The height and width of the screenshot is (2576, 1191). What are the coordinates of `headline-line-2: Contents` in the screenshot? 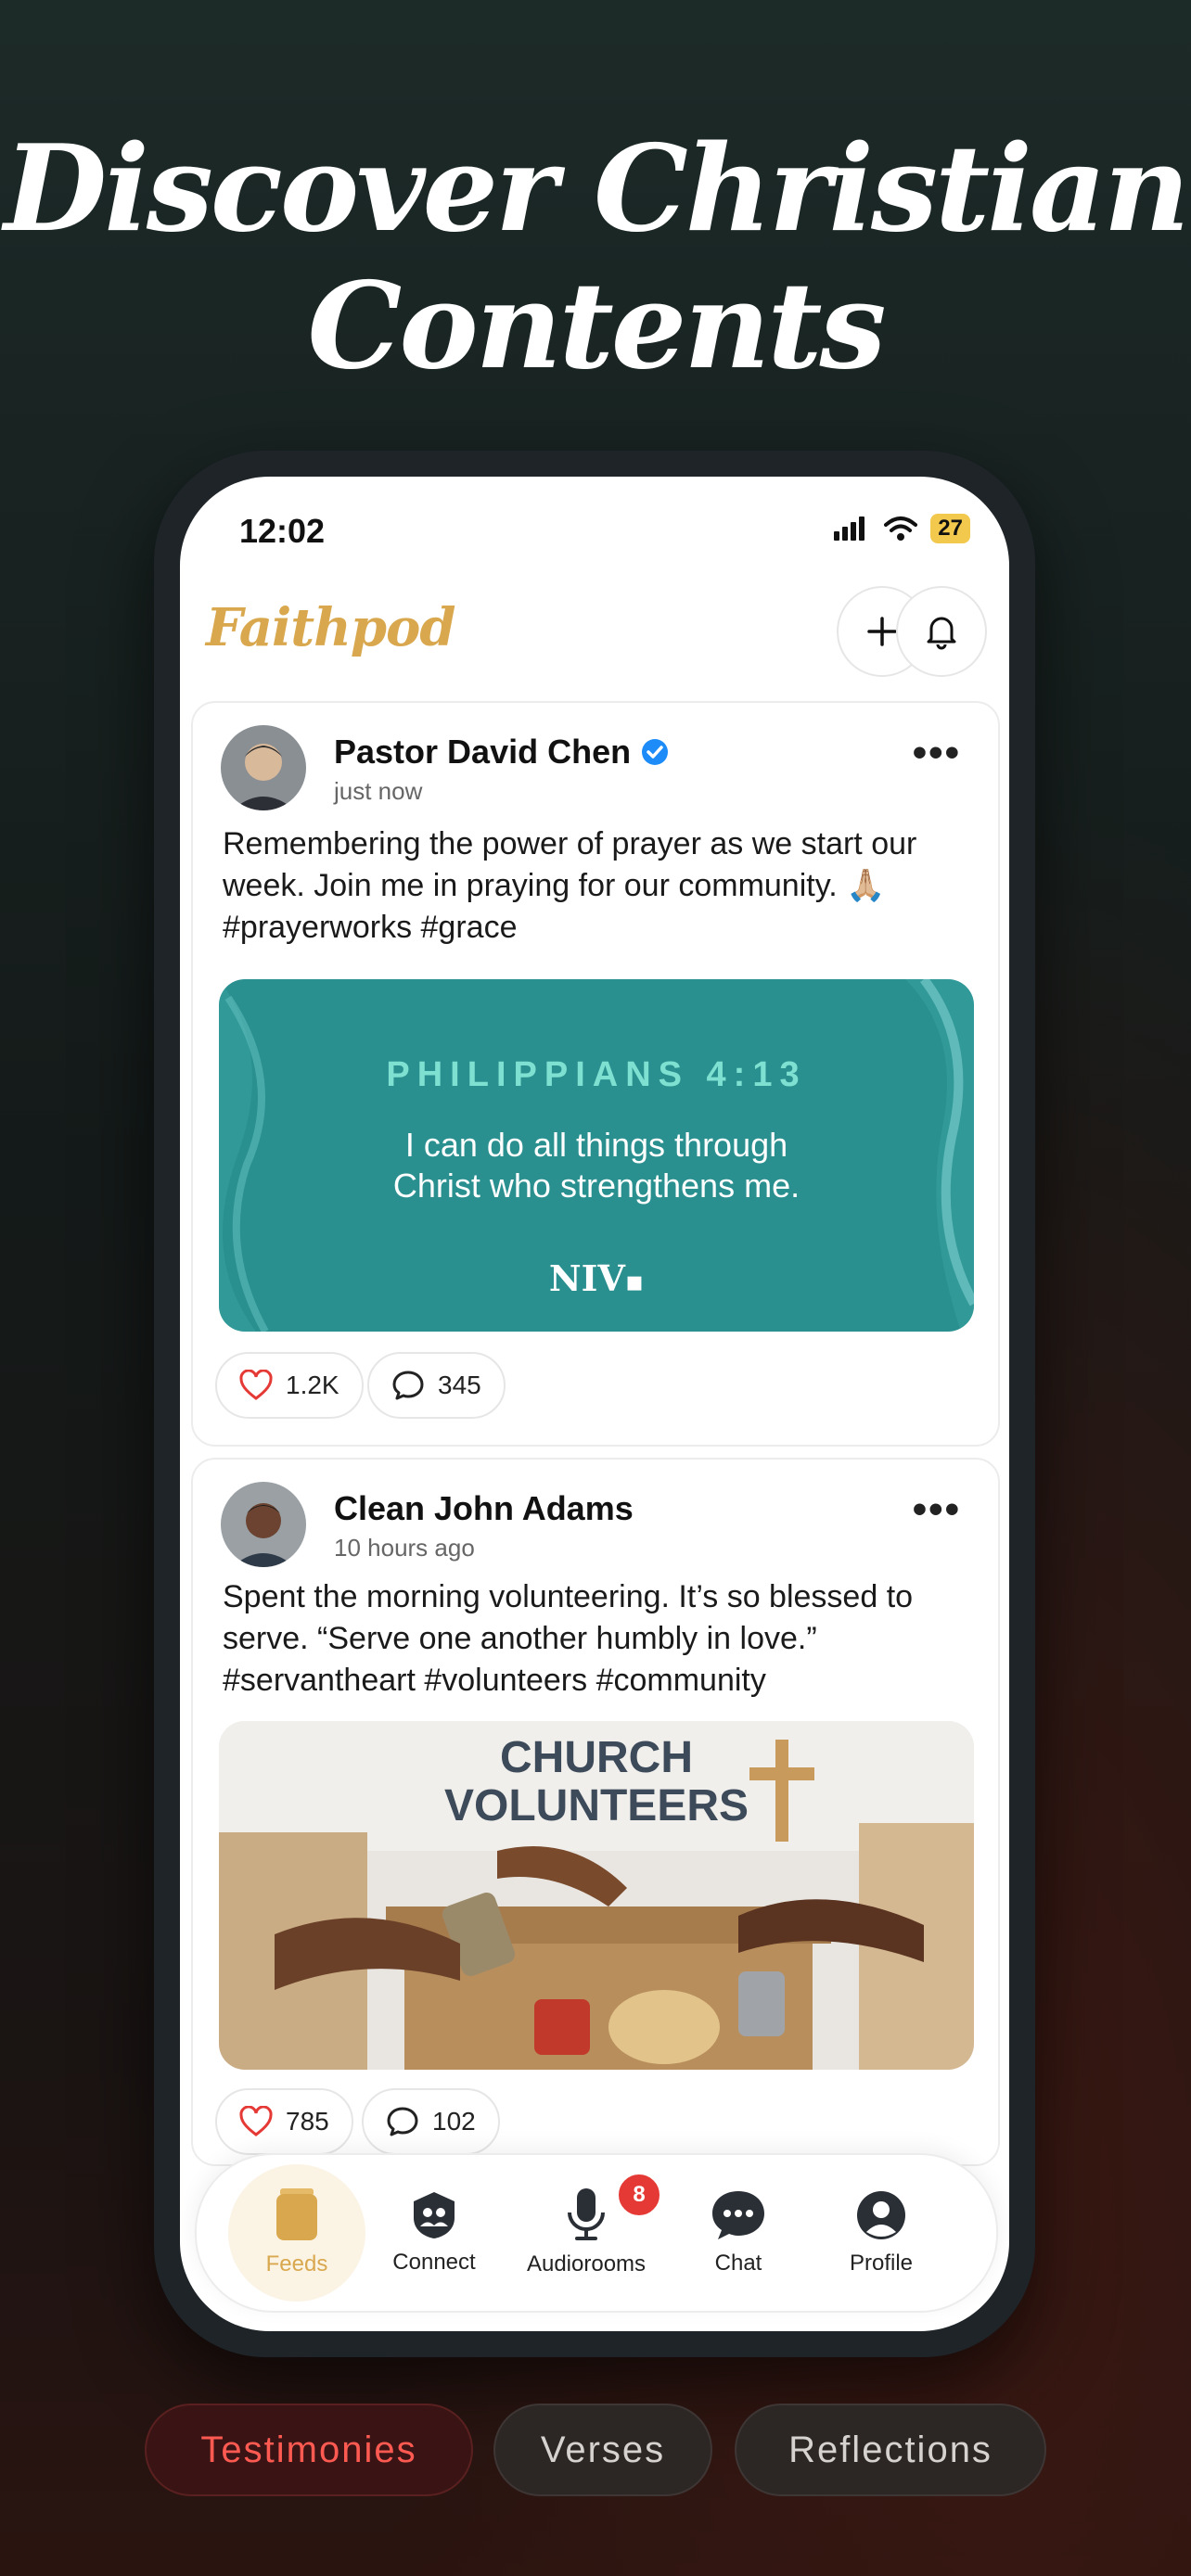 It's located at (597, 326).